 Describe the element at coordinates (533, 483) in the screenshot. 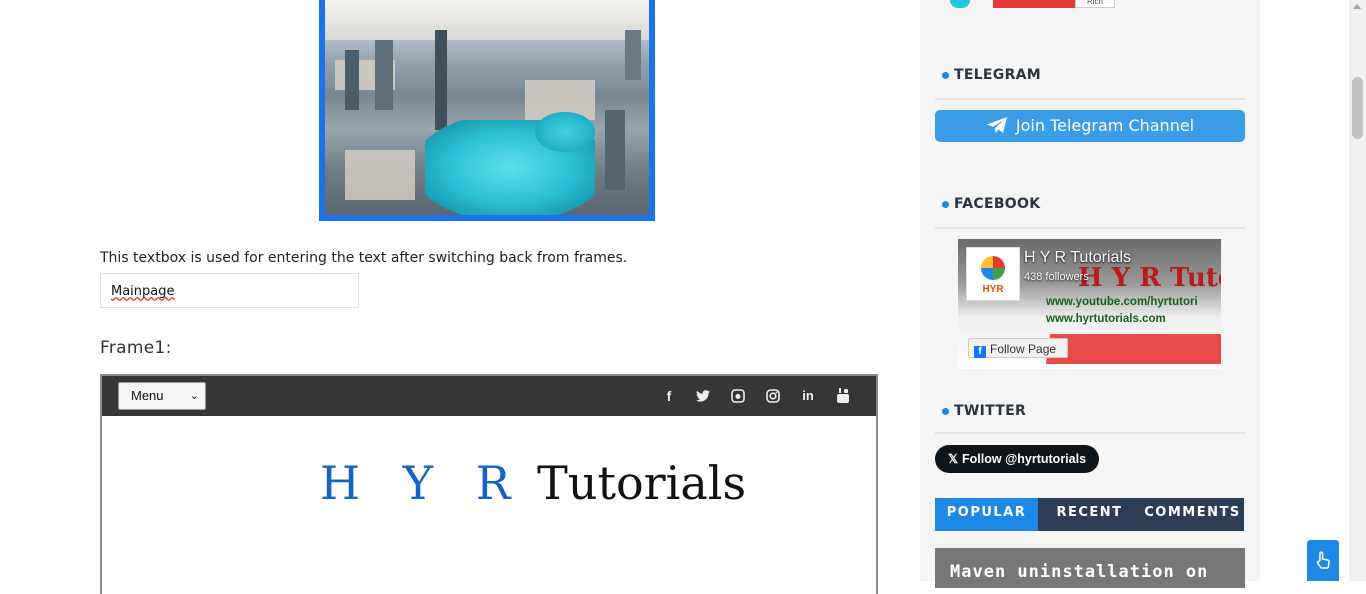

I see `hyr-logo: H Y R Tutorials` at that location.